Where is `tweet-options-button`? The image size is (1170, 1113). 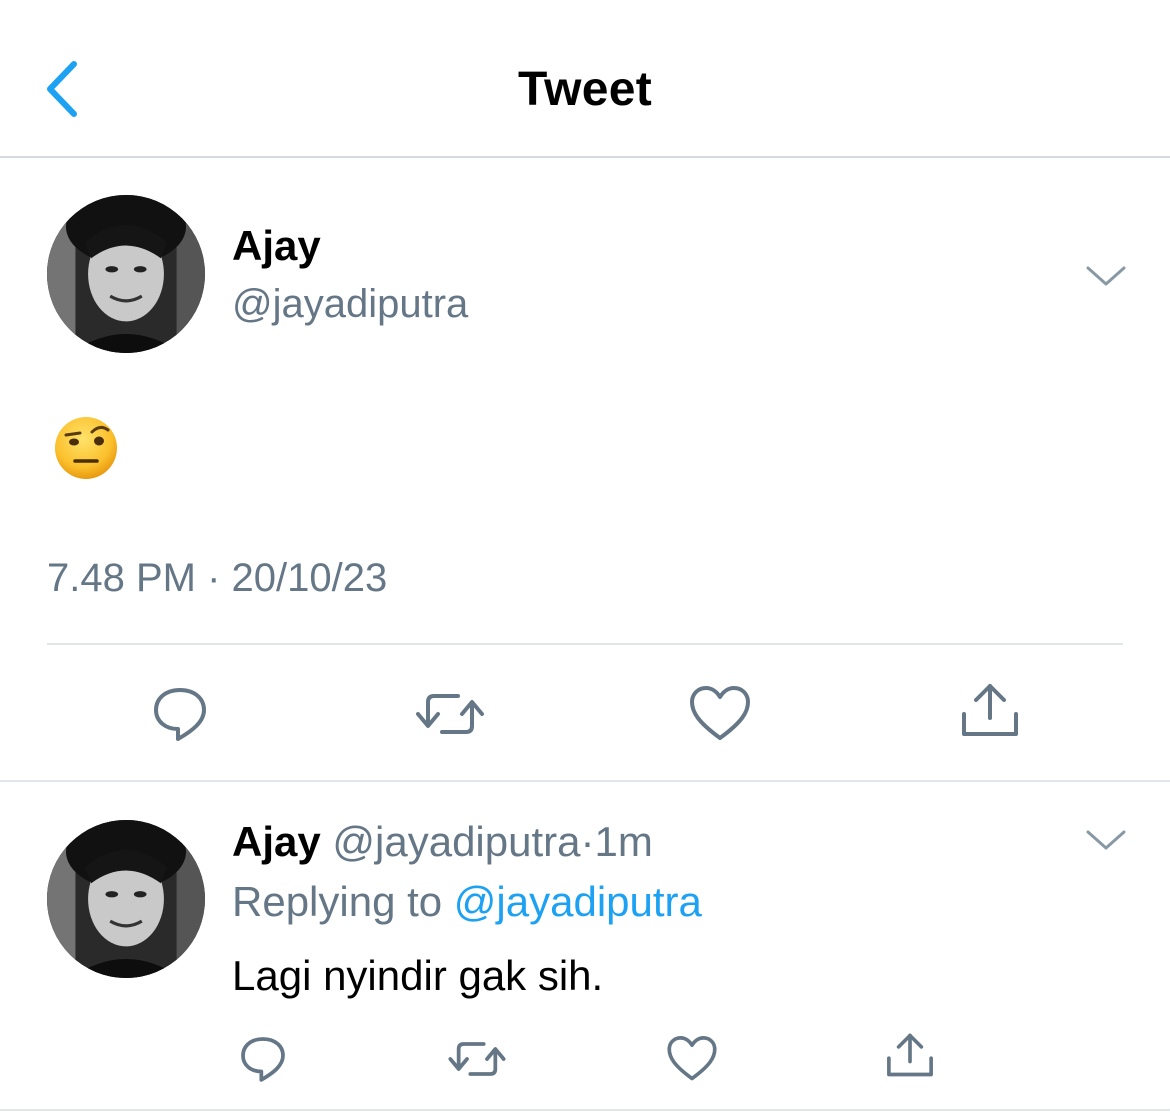 tweet-options-button is located at coordinates (1106, 276).